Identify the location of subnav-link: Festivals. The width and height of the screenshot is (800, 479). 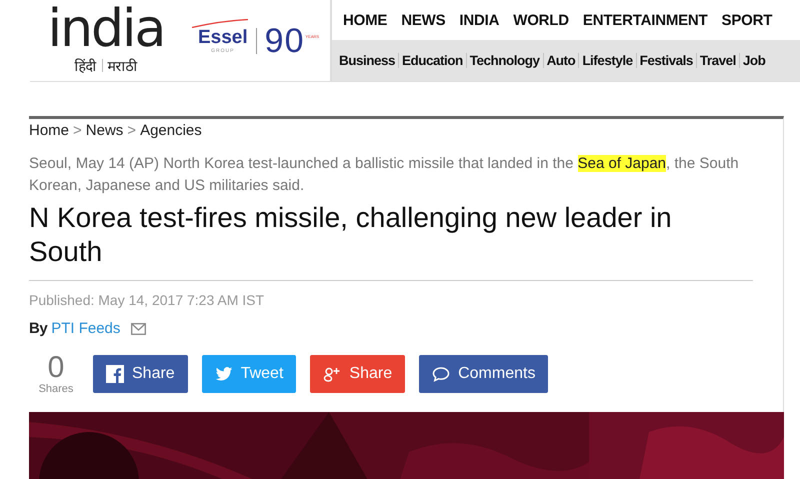
(666, 60).